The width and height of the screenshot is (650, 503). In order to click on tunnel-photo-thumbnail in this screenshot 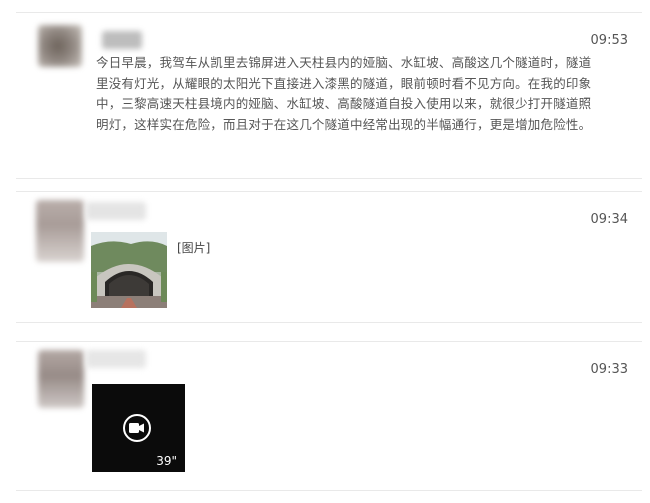, I will do `click(129, 270)`.